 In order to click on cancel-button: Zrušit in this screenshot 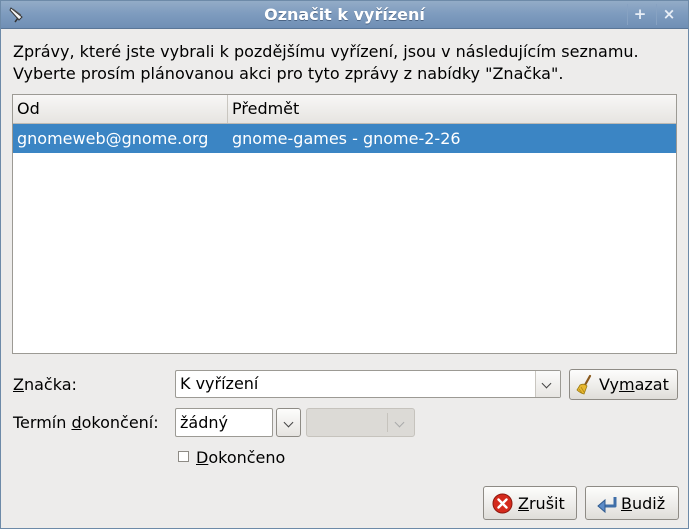, I will do `click(530, 503)`.